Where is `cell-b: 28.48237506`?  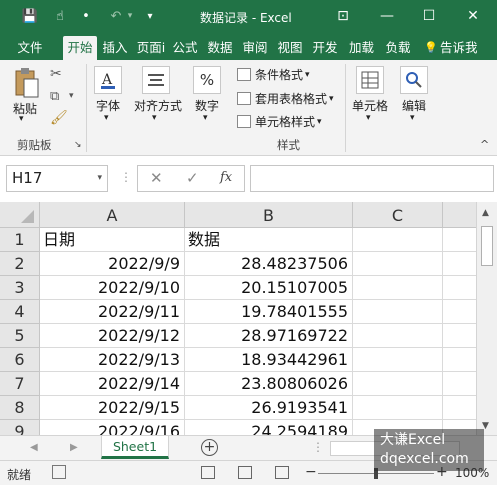 cell-b: 28.48237506 is located at coordinates (269, 264).